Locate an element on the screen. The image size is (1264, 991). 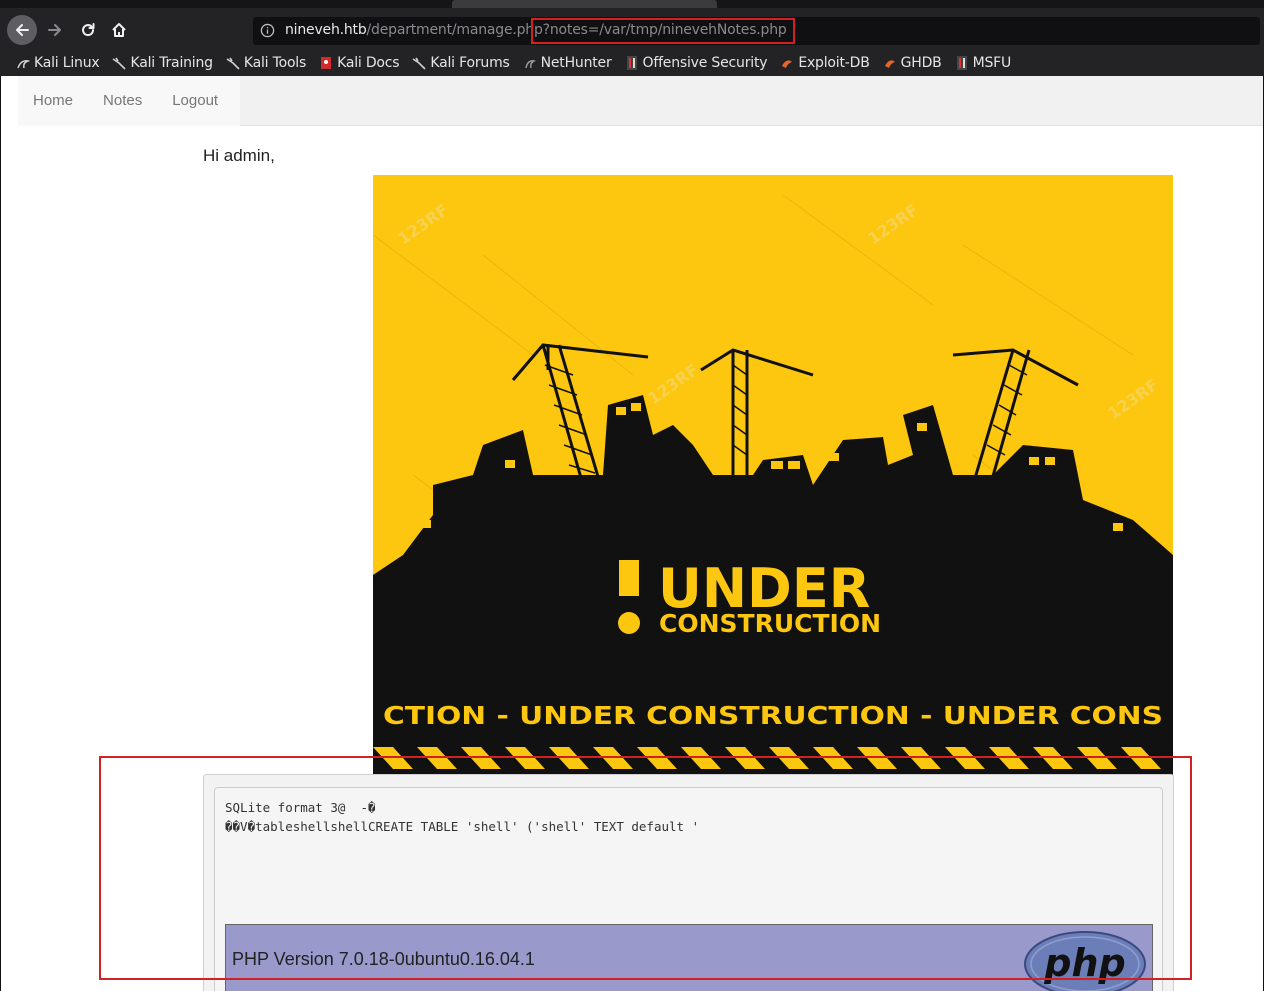
arrow-left-icon is located at coordinates (22, 30).